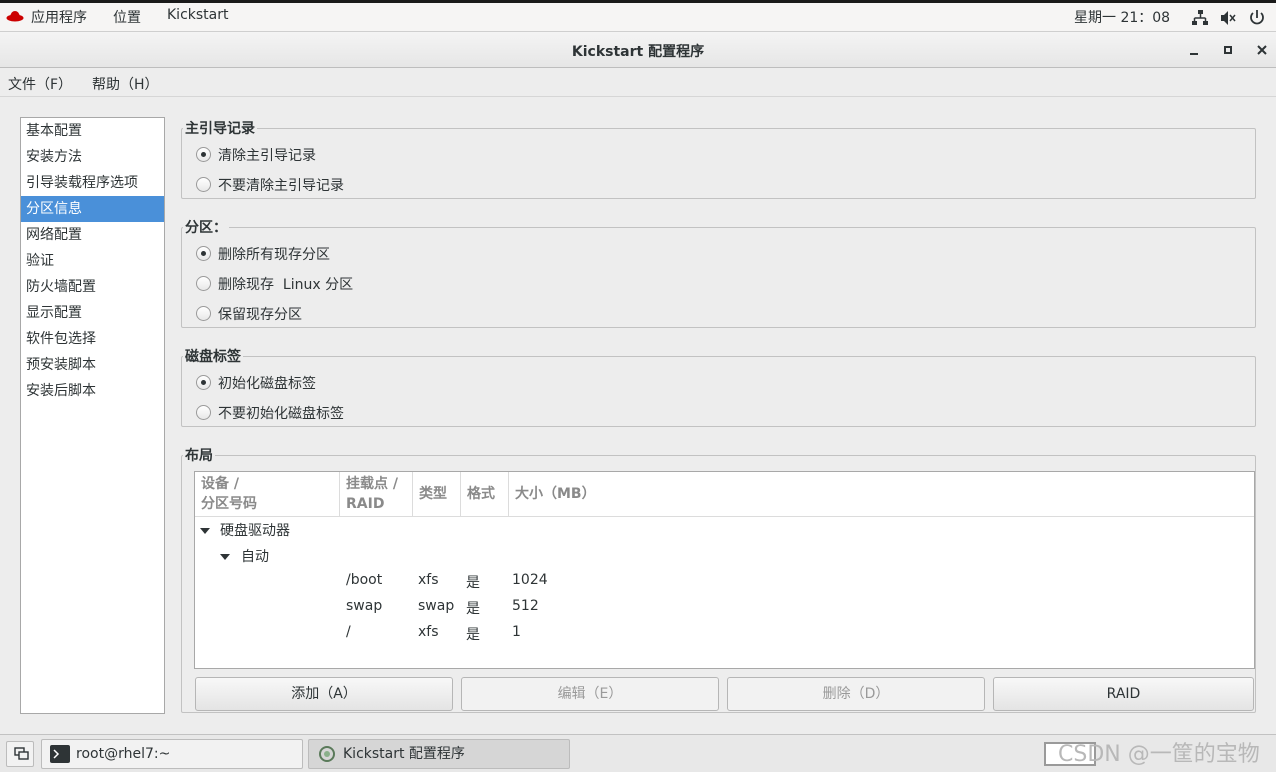 This screenshot has width=1276, height=772. What do you see at coordinates (436, 606) in the screenshot?
I see `cell-type: swap` at bounding box center [436, 606].